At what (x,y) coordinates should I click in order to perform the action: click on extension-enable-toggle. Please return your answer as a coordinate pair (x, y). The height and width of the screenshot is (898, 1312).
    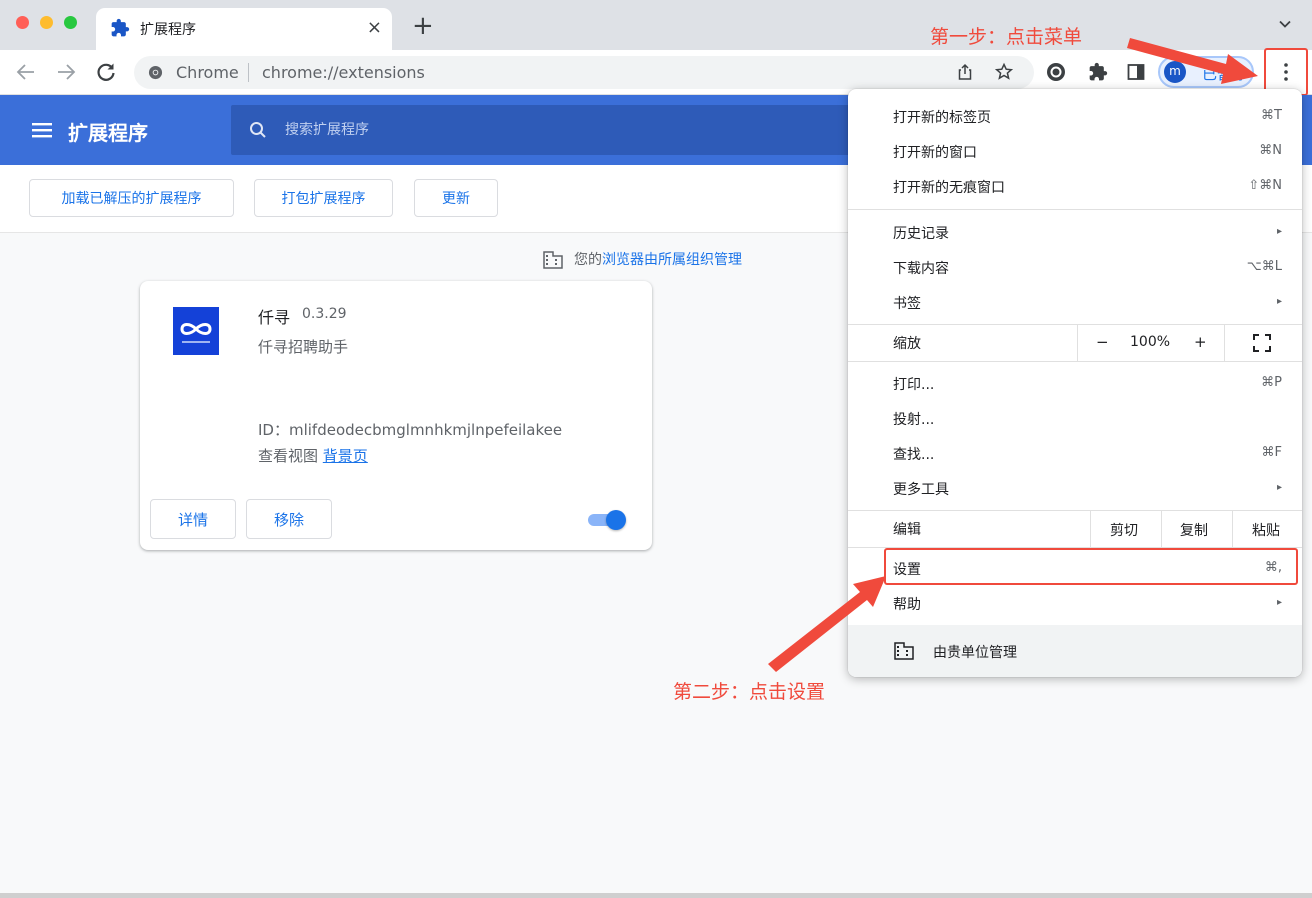
    Looking at the image, I should click on (607, 520).